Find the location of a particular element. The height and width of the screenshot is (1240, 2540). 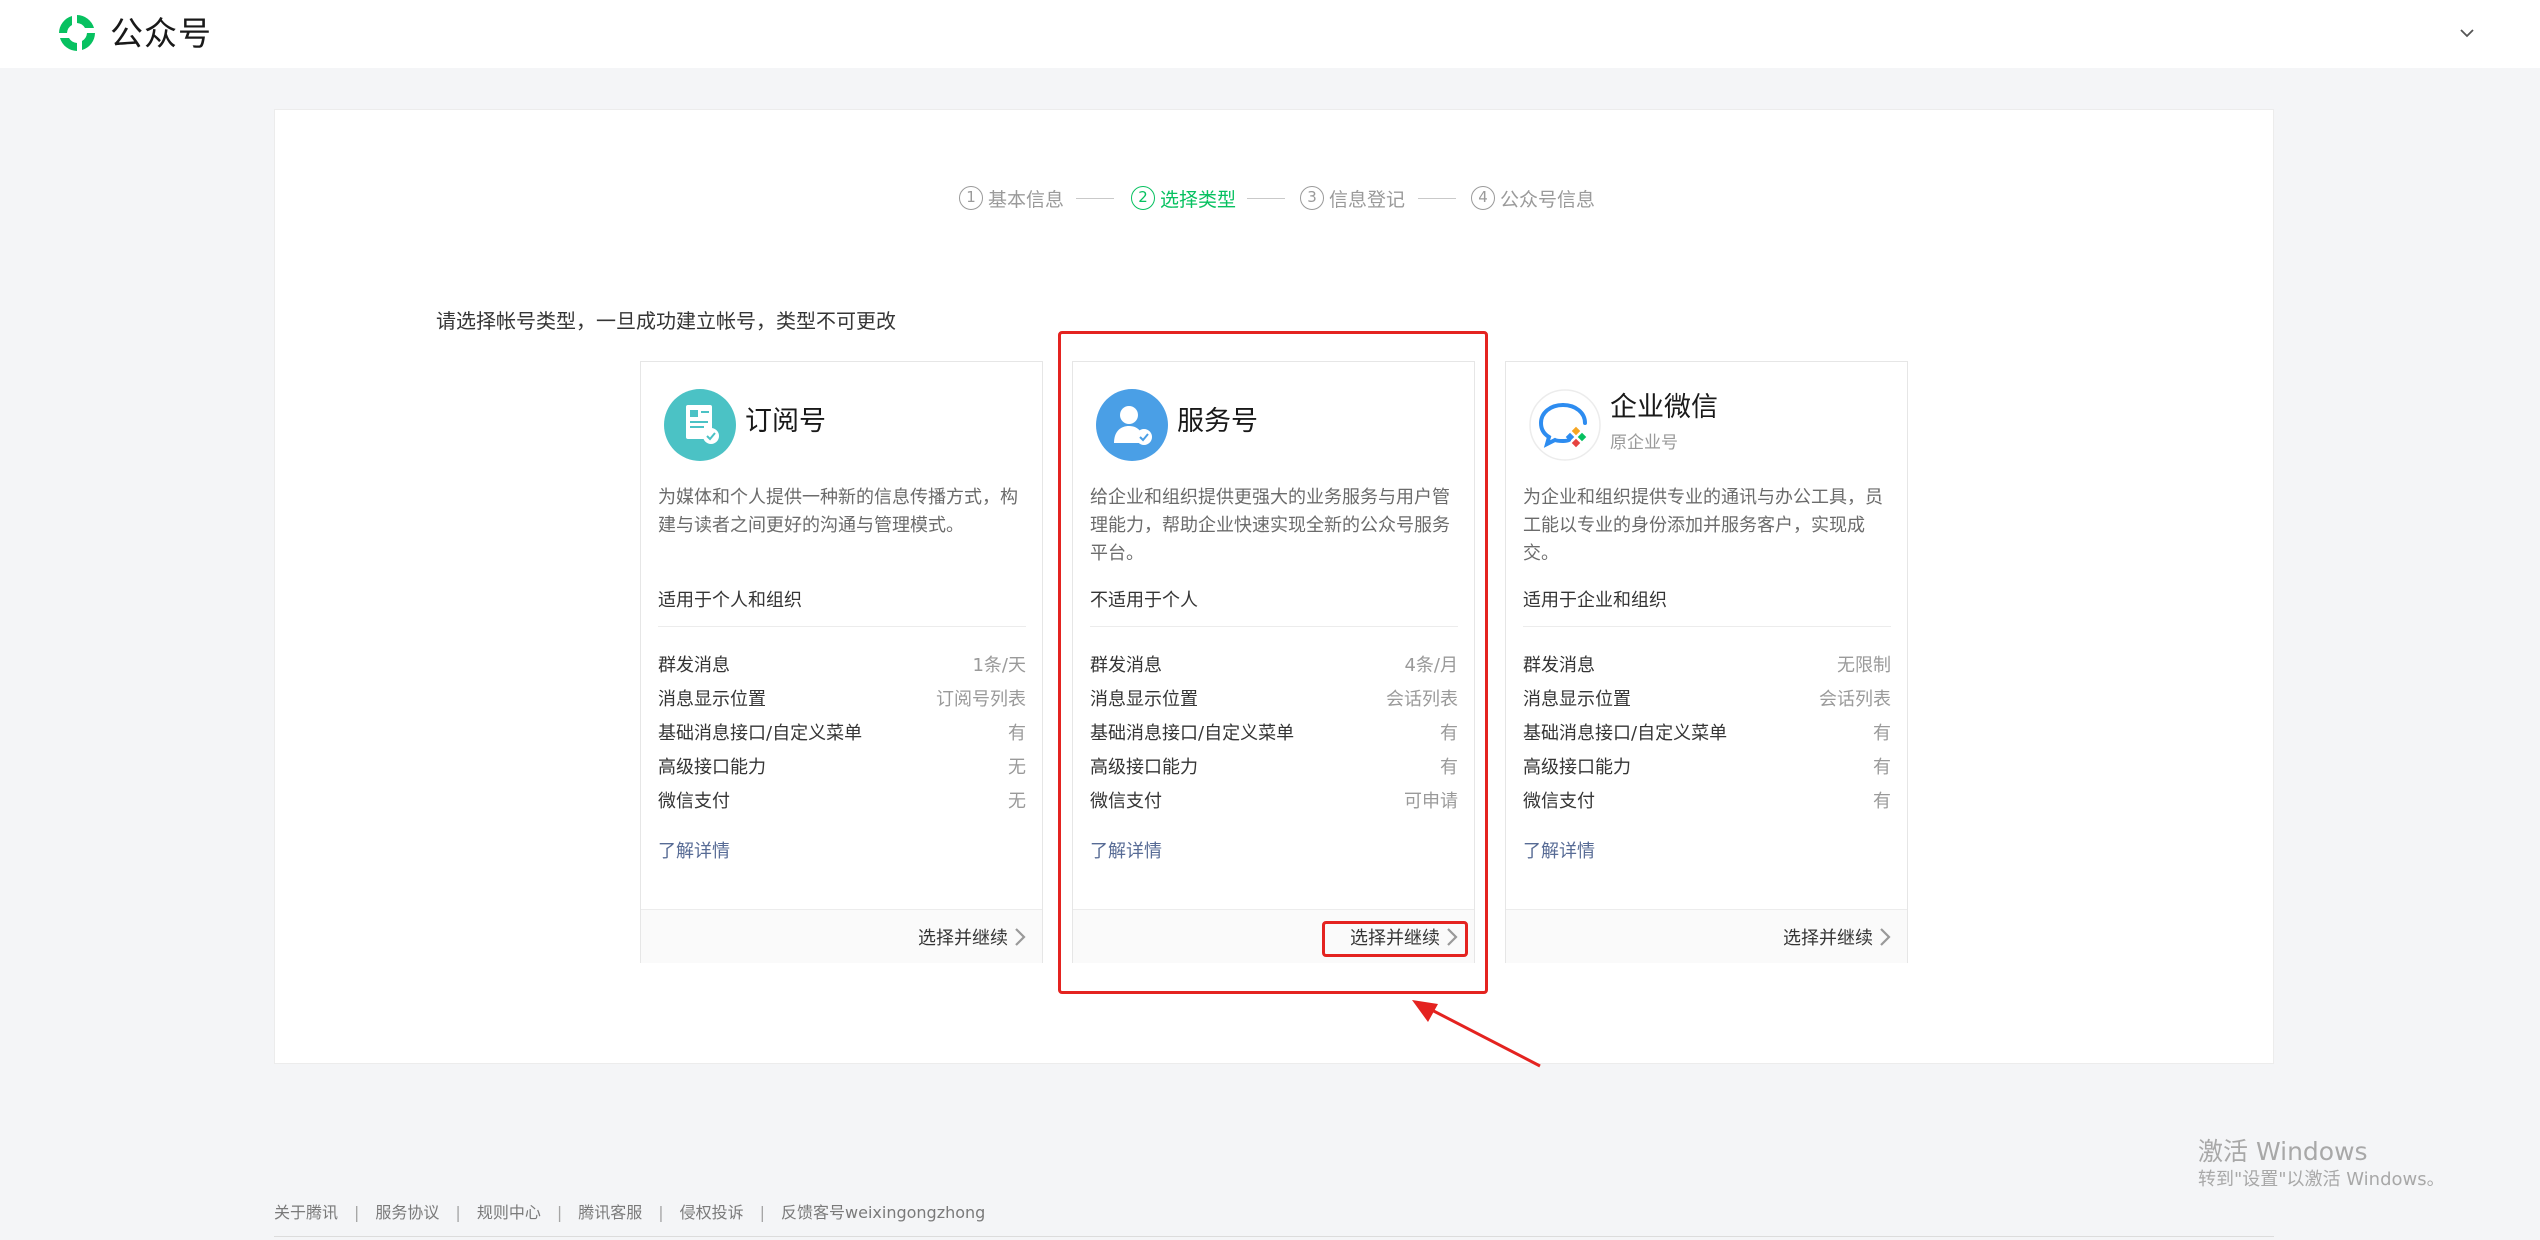

step-label: 信息登记 is located at coordinates (1367, 199).